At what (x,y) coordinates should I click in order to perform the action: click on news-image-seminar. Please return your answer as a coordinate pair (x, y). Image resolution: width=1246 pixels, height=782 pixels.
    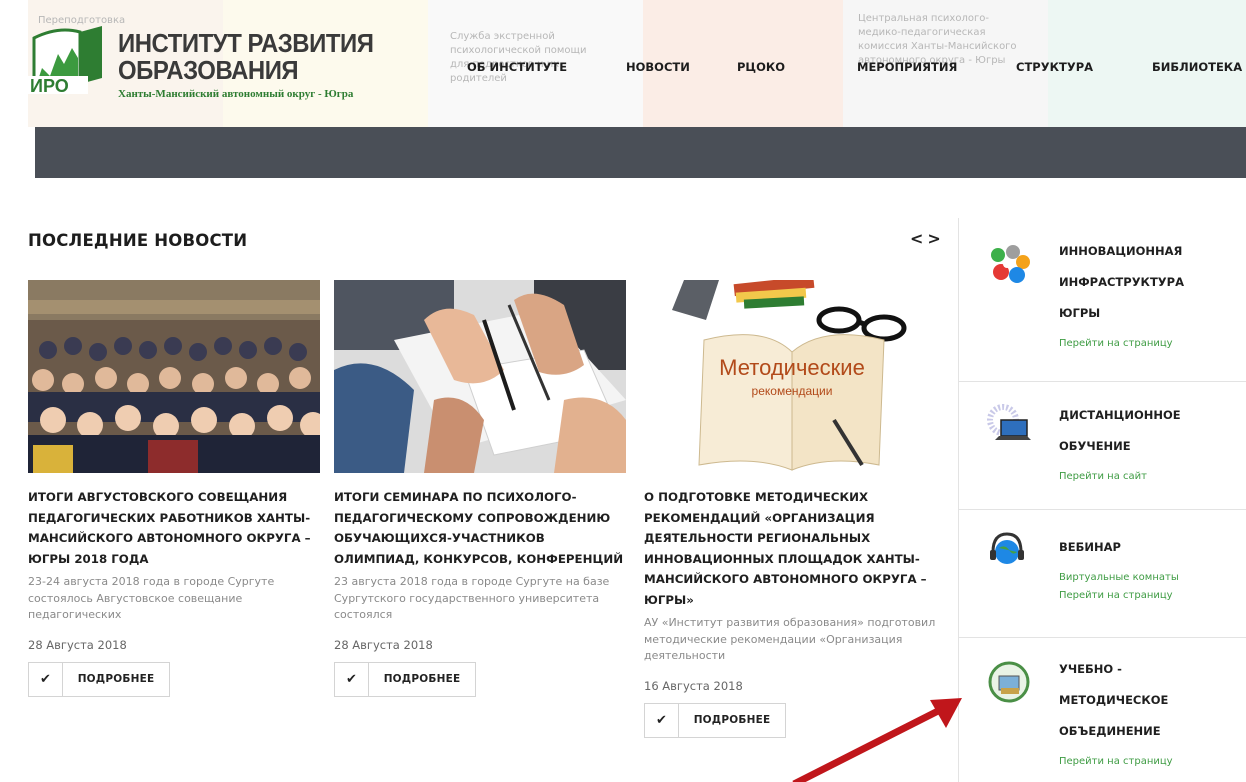
    Looking at the image, I should click on (480, 376).